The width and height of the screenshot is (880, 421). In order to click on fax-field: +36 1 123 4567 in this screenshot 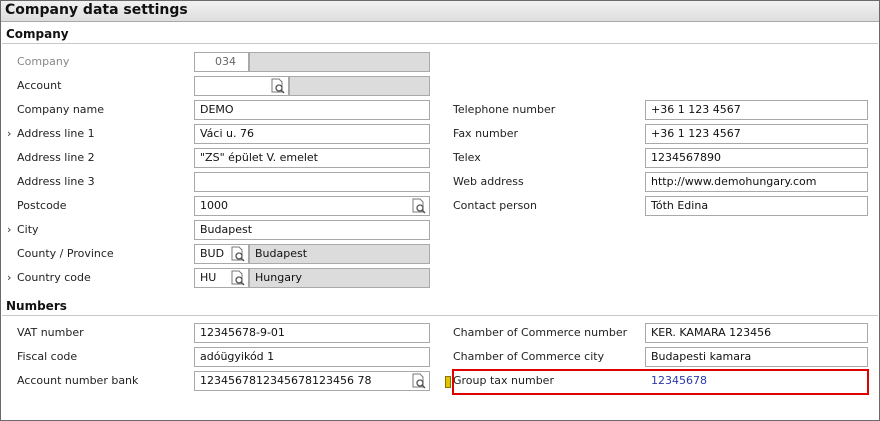, I will do `click(756, 134)`.